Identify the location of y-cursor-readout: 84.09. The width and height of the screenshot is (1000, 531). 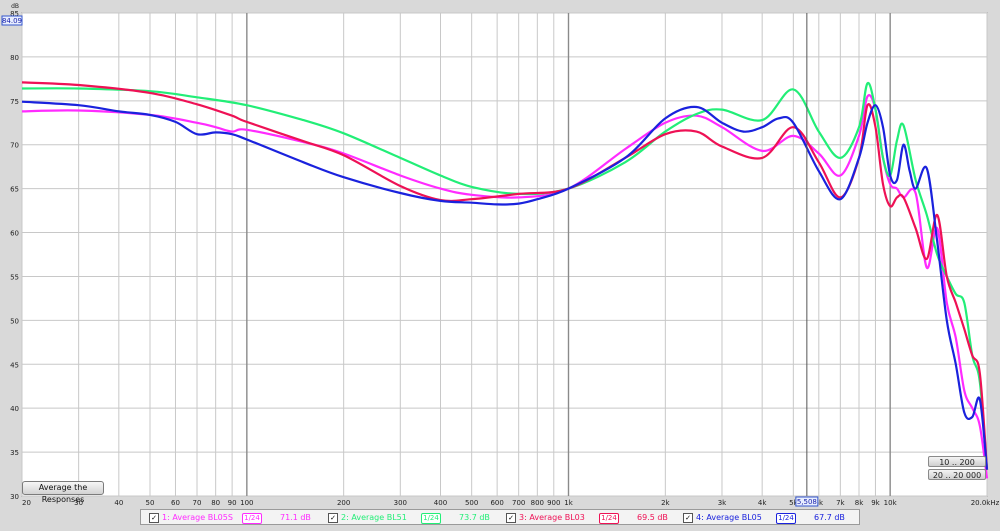
(12, 21).